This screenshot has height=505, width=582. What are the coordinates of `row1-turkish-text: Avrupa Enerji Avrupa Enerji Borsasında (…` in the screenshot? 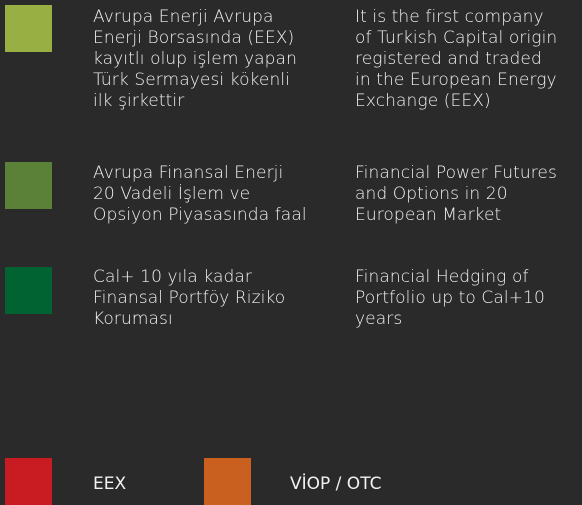 It's located at (195, 59).